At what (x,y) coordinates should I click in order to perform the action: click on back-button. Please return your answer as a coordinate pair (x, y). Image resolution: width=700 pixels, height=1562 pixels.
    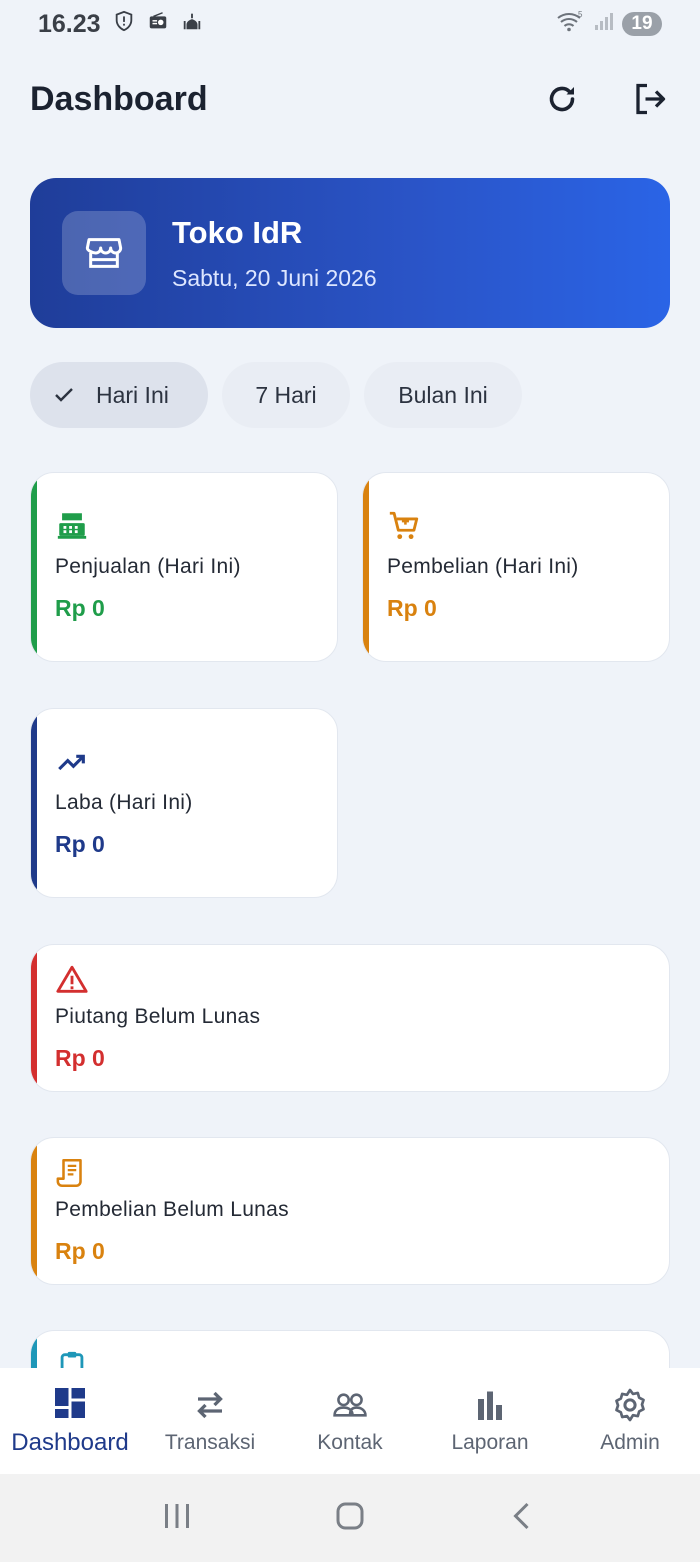
    Looking at the image, I should click on (523, 1518).